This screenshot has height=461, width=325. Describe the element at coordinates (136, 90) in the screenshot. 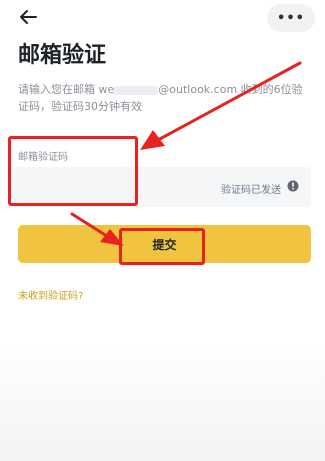

I see `masked-email` at that location.